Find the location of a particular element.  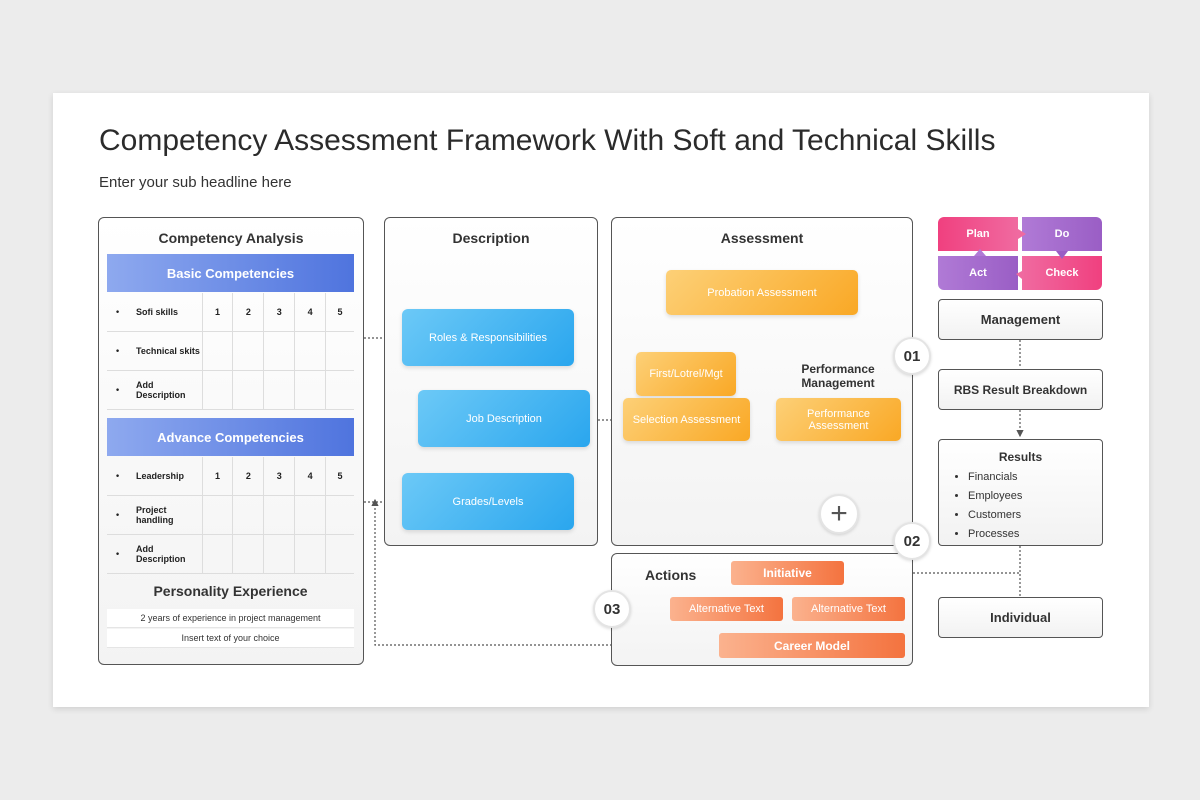

results-title: Results is located at coordinates (1020, 457).